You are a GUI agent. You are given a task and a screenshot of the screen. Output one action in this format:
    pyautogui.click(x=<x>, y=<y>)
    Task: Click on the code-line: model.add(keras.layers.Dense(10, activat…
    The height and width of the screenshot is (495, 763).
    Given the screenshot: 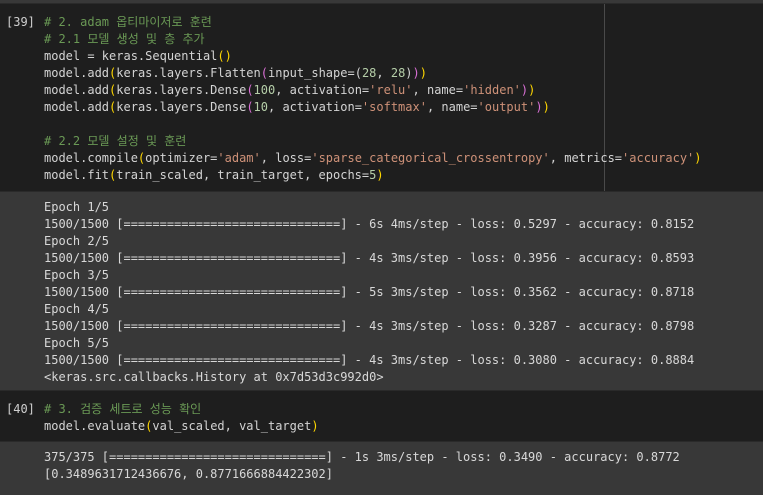 What is the action you would take?
    pyautogui.click(x=373, y=107)
    